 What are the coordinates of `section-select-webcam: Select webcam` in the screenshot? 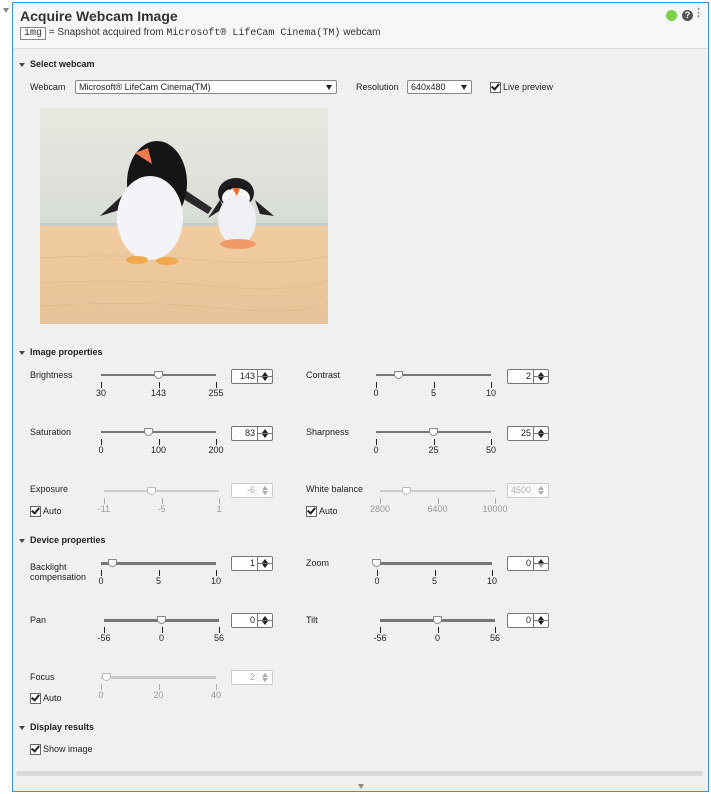 It's located at (57, 64).